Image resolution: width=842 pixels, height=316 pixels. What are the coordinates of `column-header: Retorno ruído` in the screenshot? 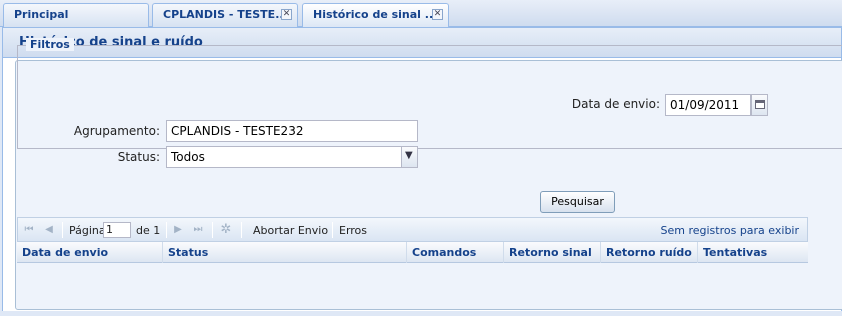 It's located at (649, 252).